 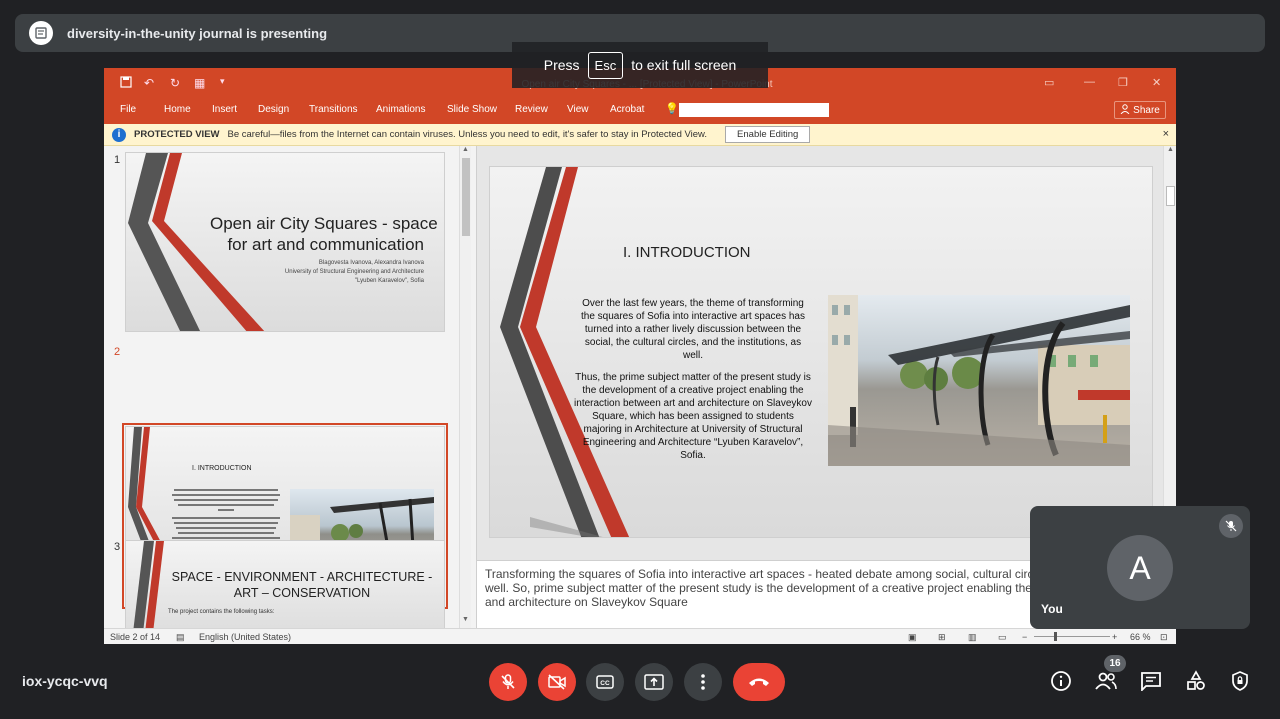 I want to click on camera-off-icon, so click(x=557, y=682).